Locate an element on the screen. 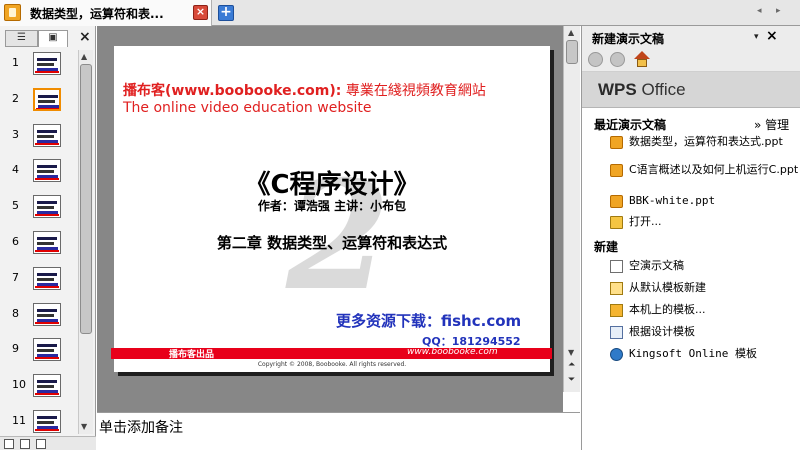 The image size is (800, 450). slide-number: 1 is located at coordinates (15, 62).